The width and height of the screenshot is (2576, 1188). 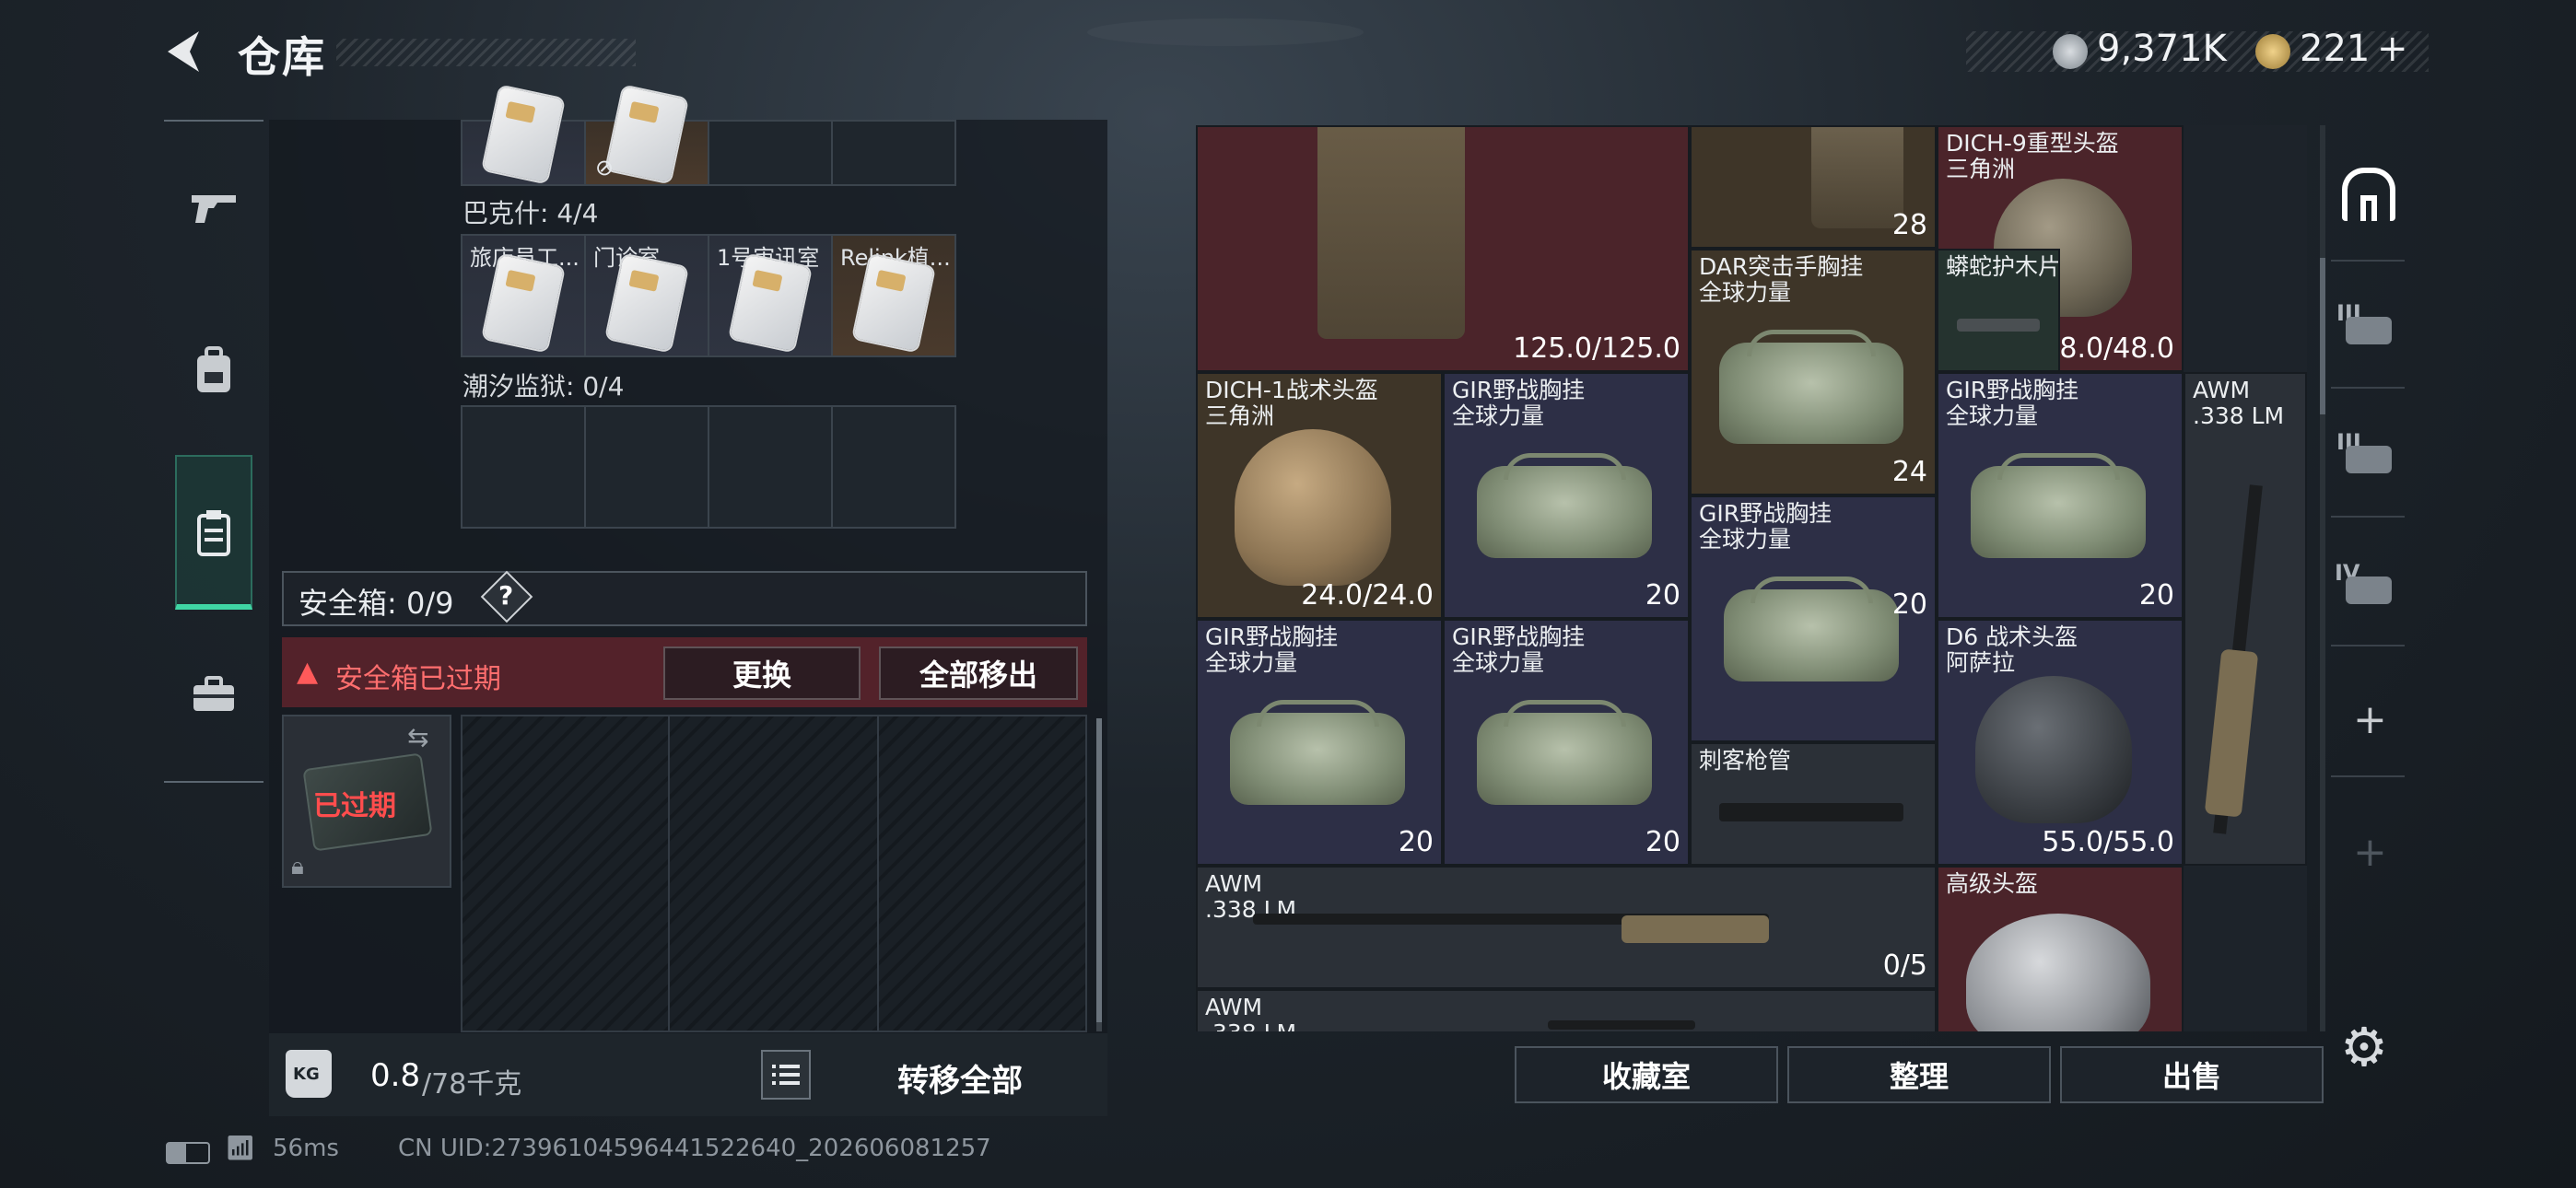 What do you see at coordinates (2392, 49) in the screenshot?
I see `add-currency-button: +` at bounding box center [2392, 49].